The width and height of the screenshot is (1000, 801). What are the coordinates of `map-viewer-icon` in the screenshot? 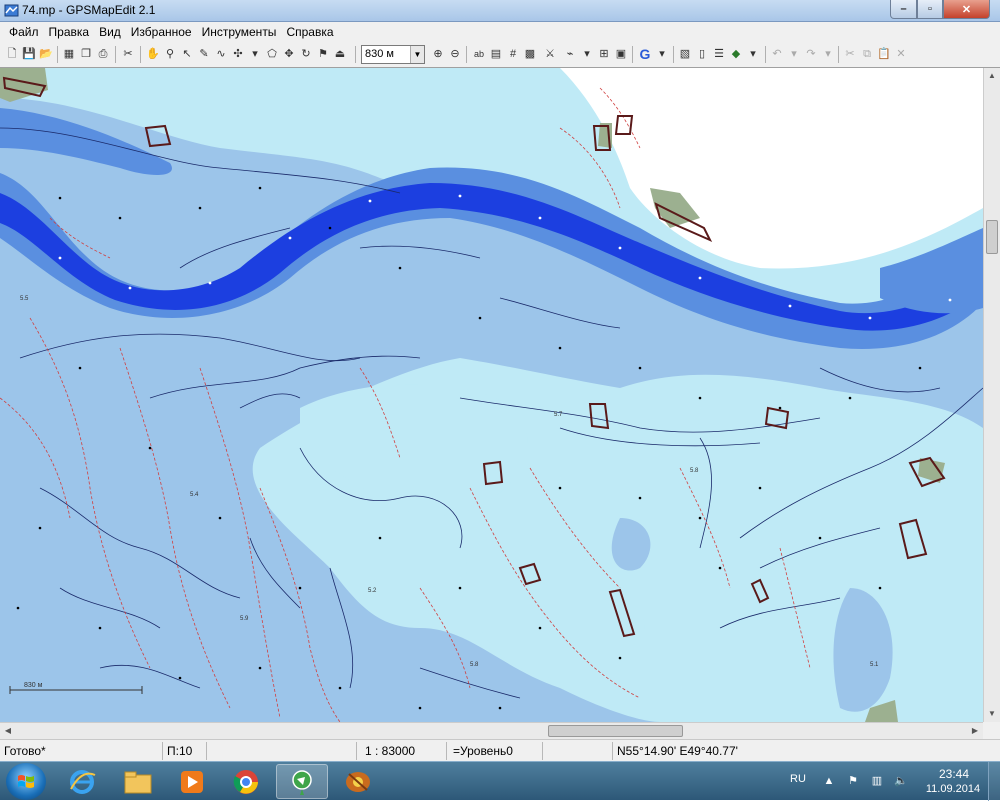 It's located at (358, 781).